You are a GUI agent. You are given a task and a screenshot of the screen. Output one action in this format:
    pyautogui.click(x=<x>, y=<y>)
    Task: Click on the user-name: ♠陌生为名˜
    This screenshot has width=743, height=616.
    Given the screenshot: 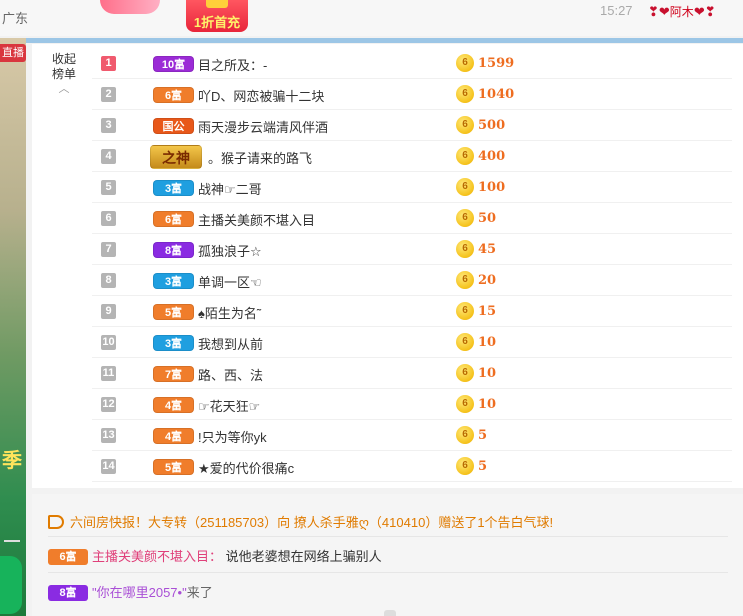 What is the action you would take?
    pyautogui.click(x=229, y=312)
    